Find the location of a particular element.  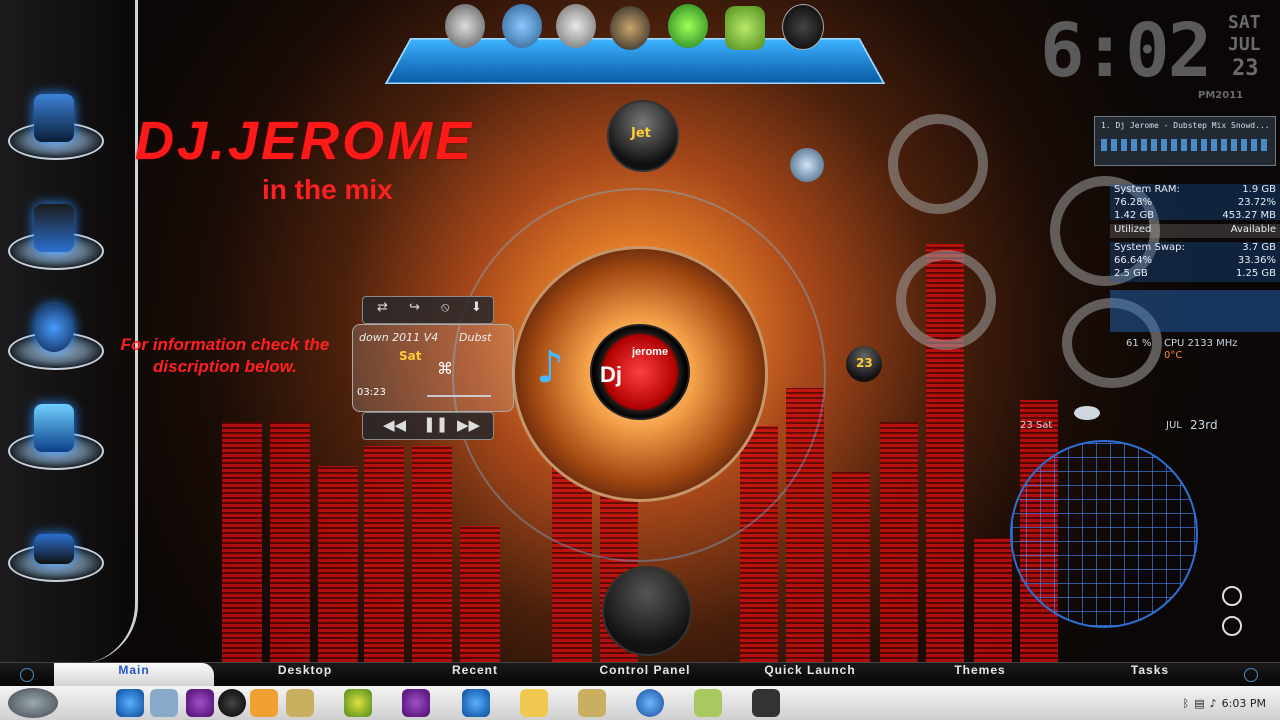

yahoo-messenger-icon is located at coordinates (200, 703).